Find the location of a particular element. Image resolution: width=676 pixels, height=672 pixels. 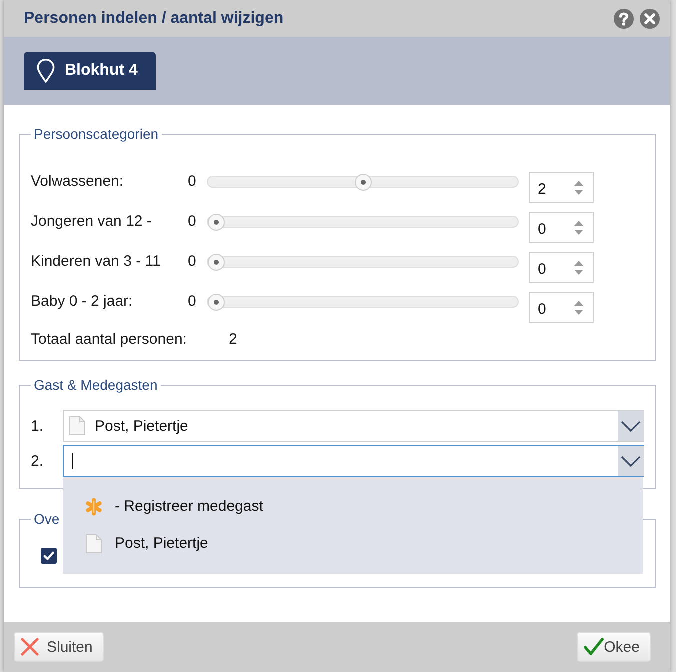

group-legend: Persoonscategorien is located at coordinates (96, 134).